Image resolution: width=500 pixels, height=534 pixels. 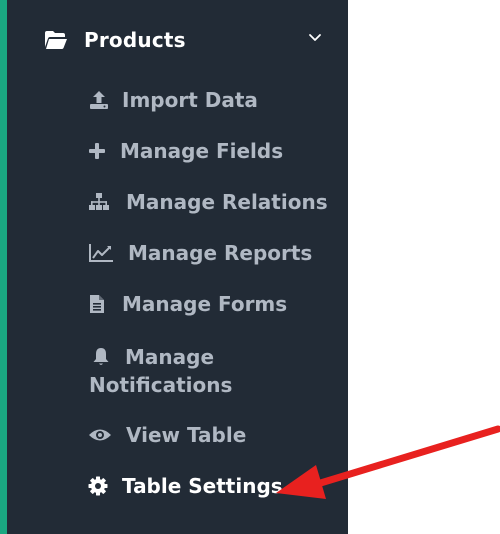 I want to click on menu-item-manage-fields: Manage Fields, so click(x=185, y=151).